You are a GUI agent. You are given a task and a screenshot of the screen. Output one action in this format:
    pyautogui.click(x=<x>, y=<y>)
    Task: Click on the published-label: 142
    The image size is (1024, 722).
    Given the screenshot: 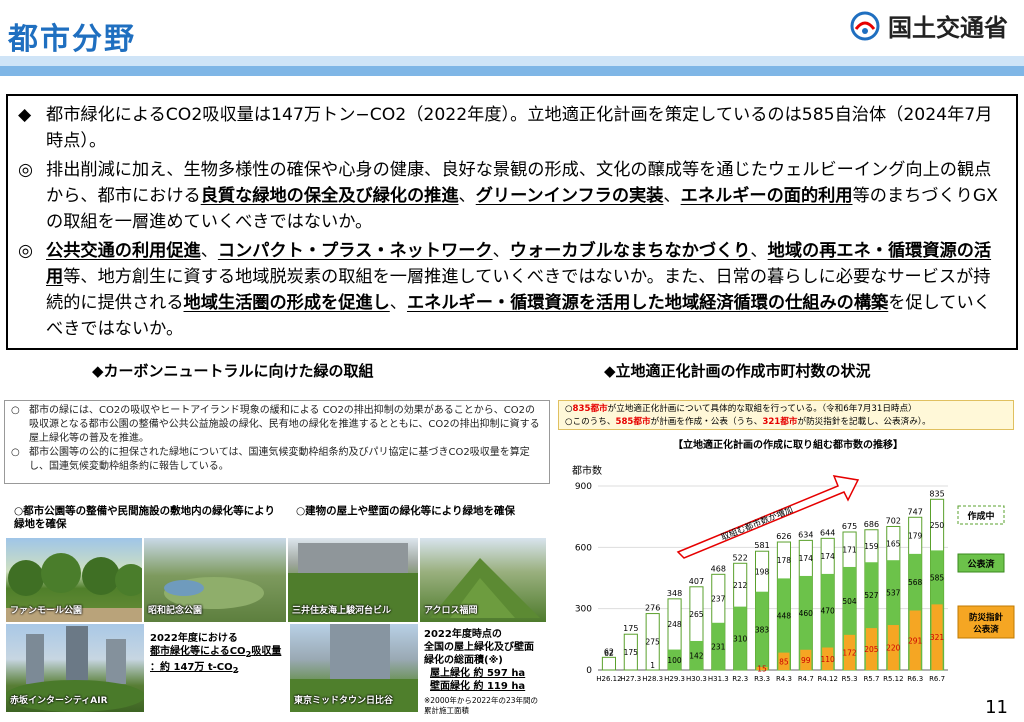 What is the action you would take?
    pyautogui.click(x=696, y=655)
    